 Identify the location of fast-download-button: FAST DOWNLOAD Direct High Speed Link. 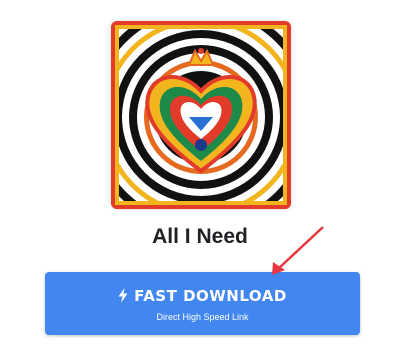
(202, 303).